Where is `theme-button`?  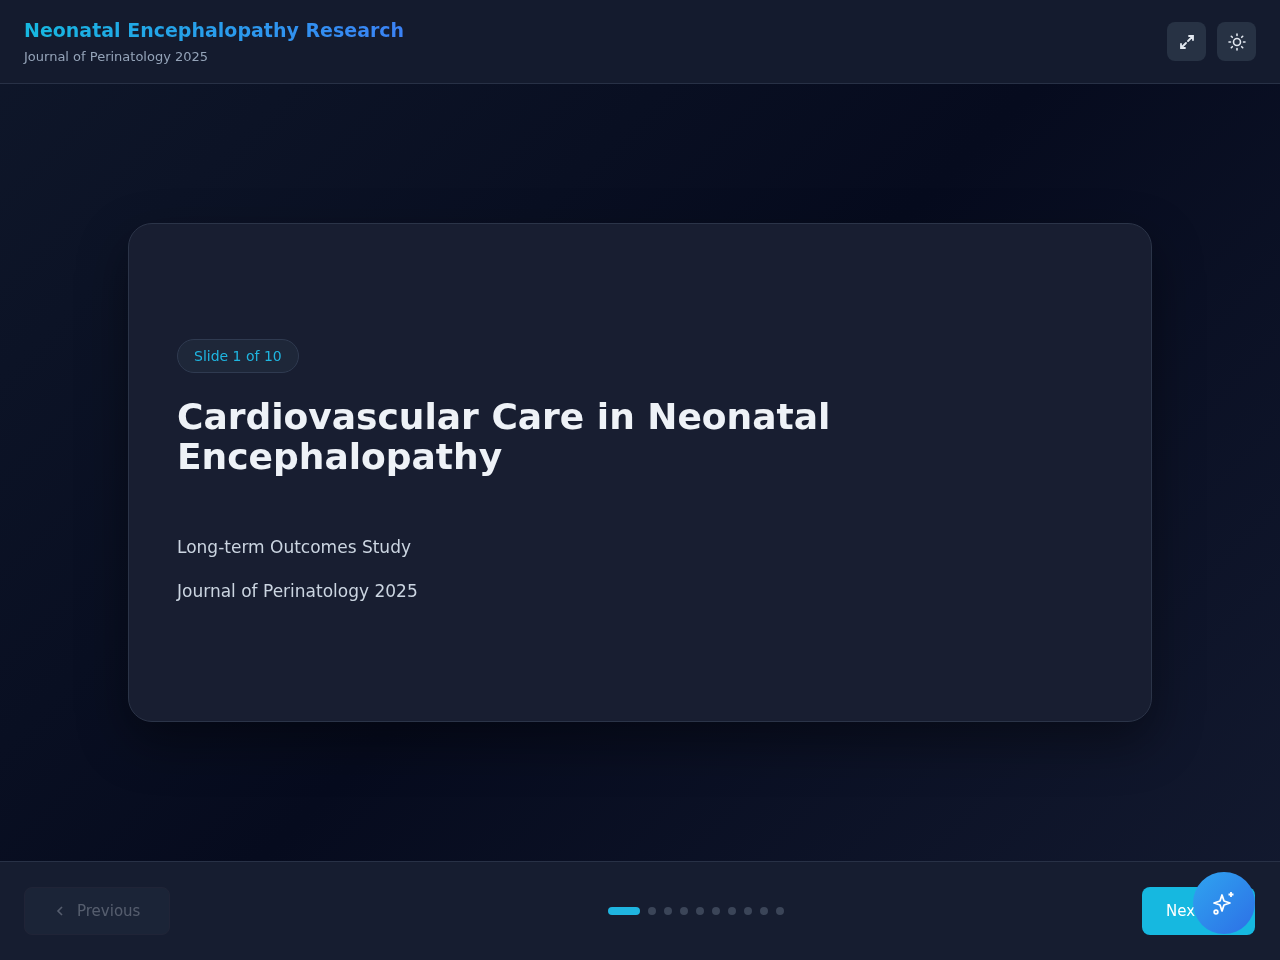 theme-button is located at coordinates (1236, 41).